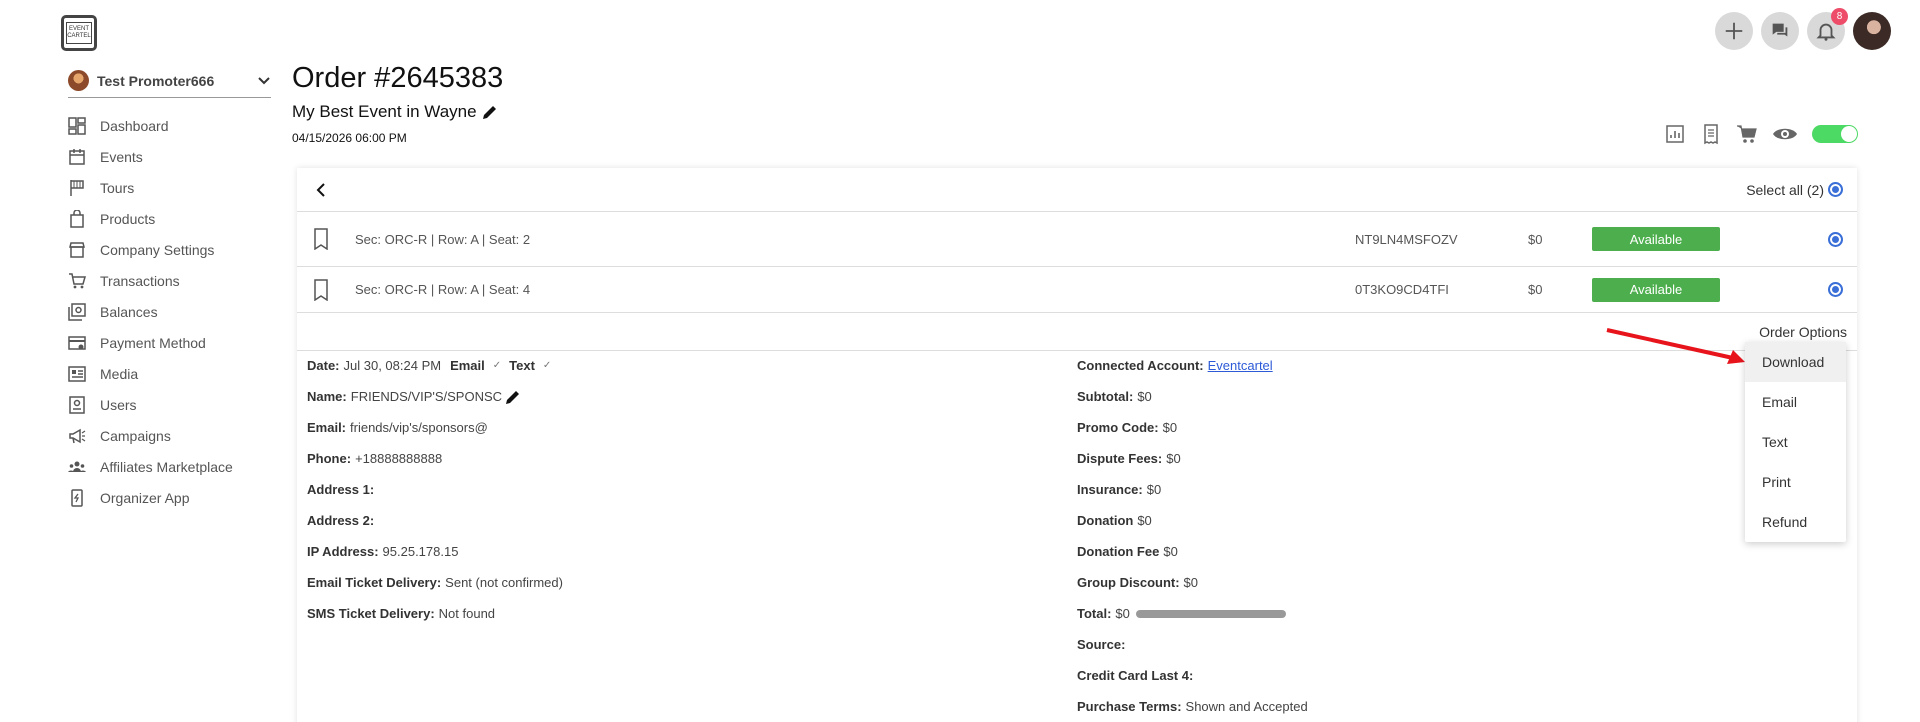 The width and height of the screenshot is (1920, 722). What do you see at coordinates (77, 187) in the screenshot?
I see `flag-icon` at bounding box center [77, 187].